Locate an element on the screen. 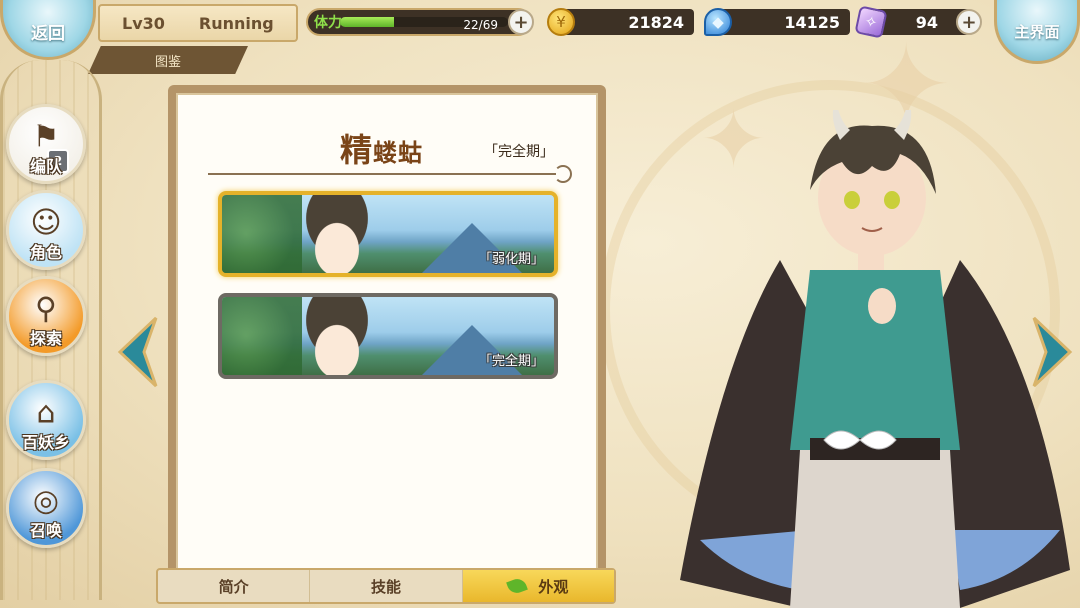 Image resolution: width=1080 pixels, height=608 pixels. nav-character: ☺ 角色 is located at coordinates (46, 230).